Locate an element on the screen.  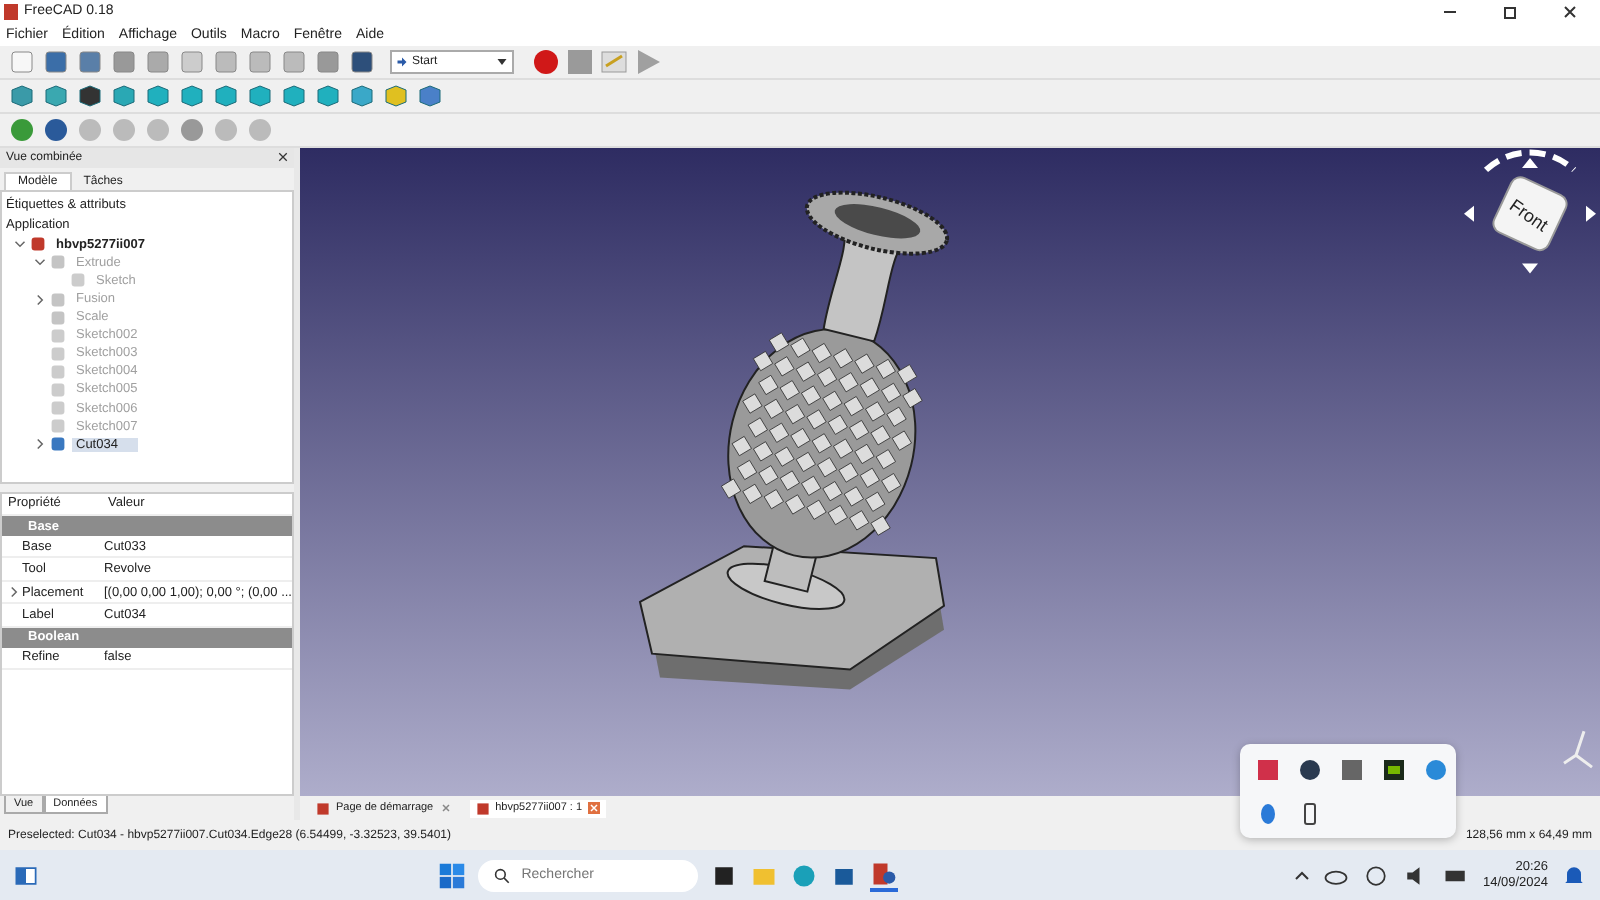
caret-icon is located at coordinates (502, 61).